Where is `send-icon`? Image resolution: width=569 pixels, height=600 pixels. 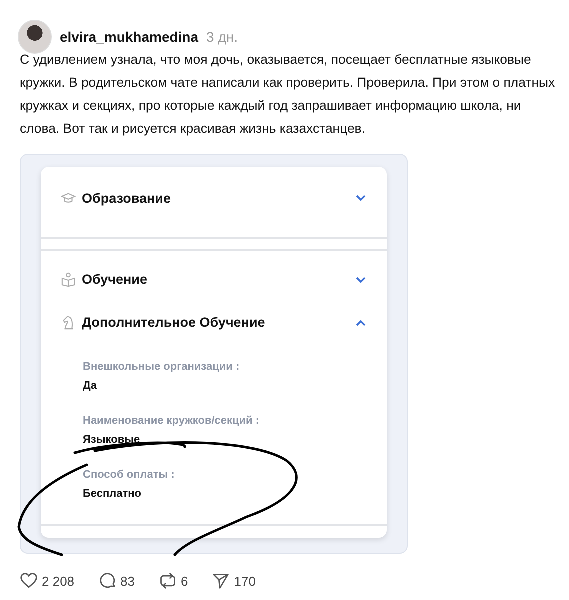
send-icon is located at coordinates (221, 581).